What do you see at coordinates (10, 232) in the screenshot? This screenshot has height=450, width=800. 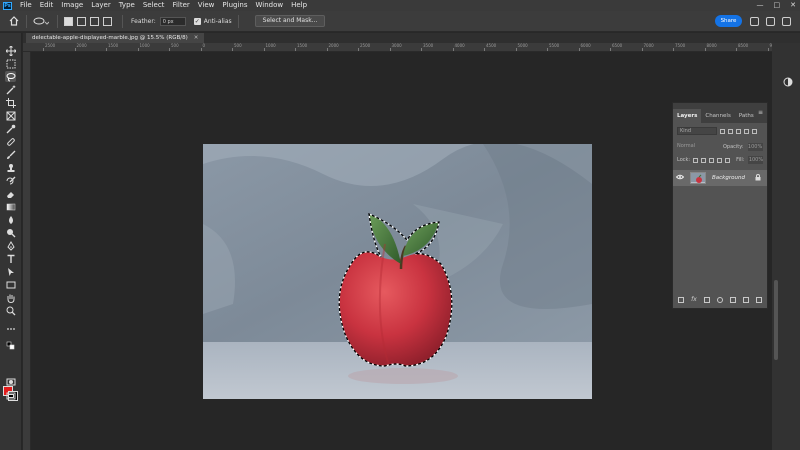 I see `dodge-icon` at bounding box center [10, 232].